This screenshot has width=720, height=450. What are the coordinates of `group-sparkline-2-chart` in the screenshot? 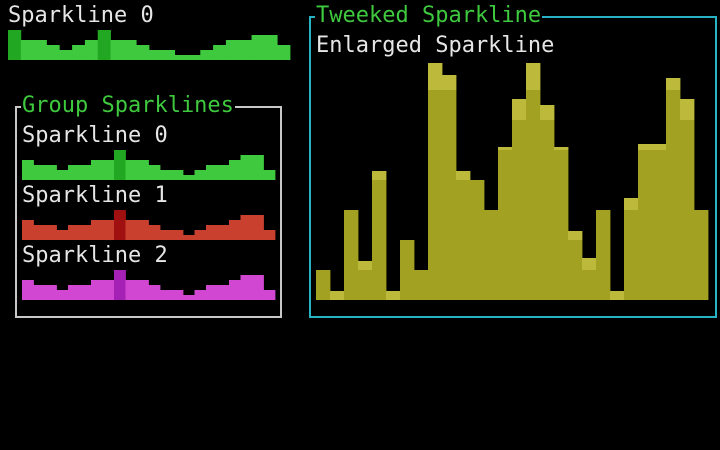 It's located at (149, 285).